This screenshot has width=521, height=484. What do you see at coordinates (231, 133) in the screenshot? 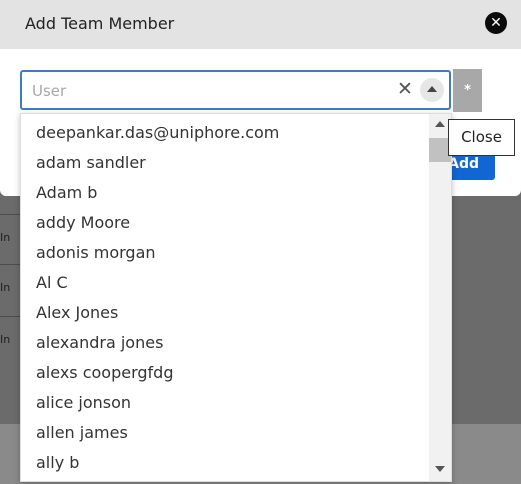
I see `user-option: deepankar.das@uniphore.com` at bounding box center [231, 133].